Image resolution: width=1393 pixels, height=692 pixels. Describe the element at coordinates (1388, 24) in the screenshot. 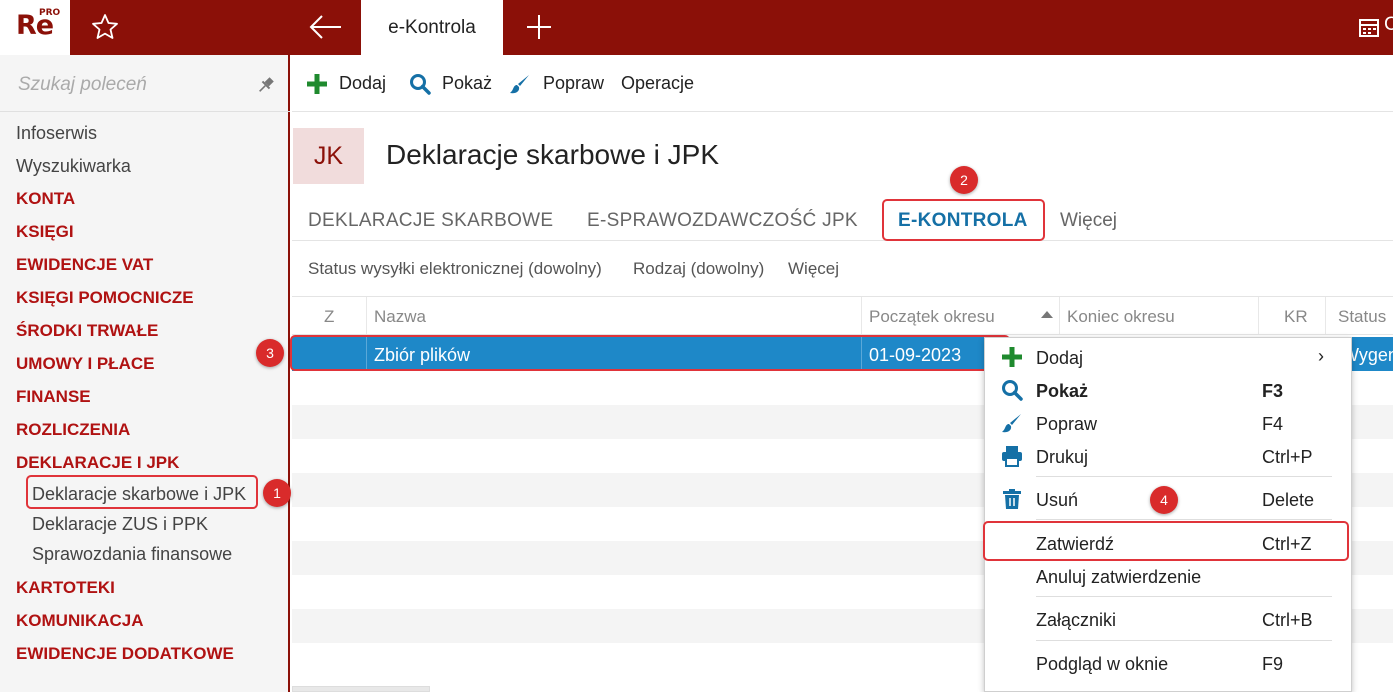

I see `calendar-label: C` at that location.